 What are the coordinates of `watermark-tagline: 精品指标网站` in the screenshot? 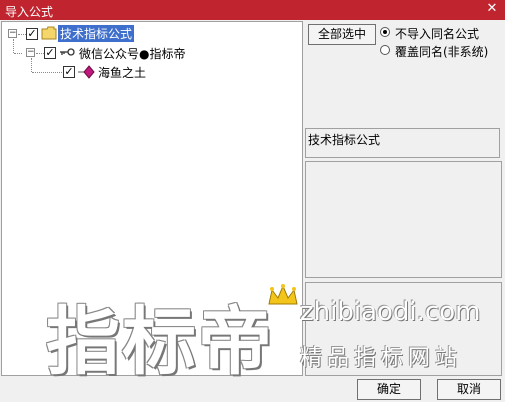 It's located at (381, 358).